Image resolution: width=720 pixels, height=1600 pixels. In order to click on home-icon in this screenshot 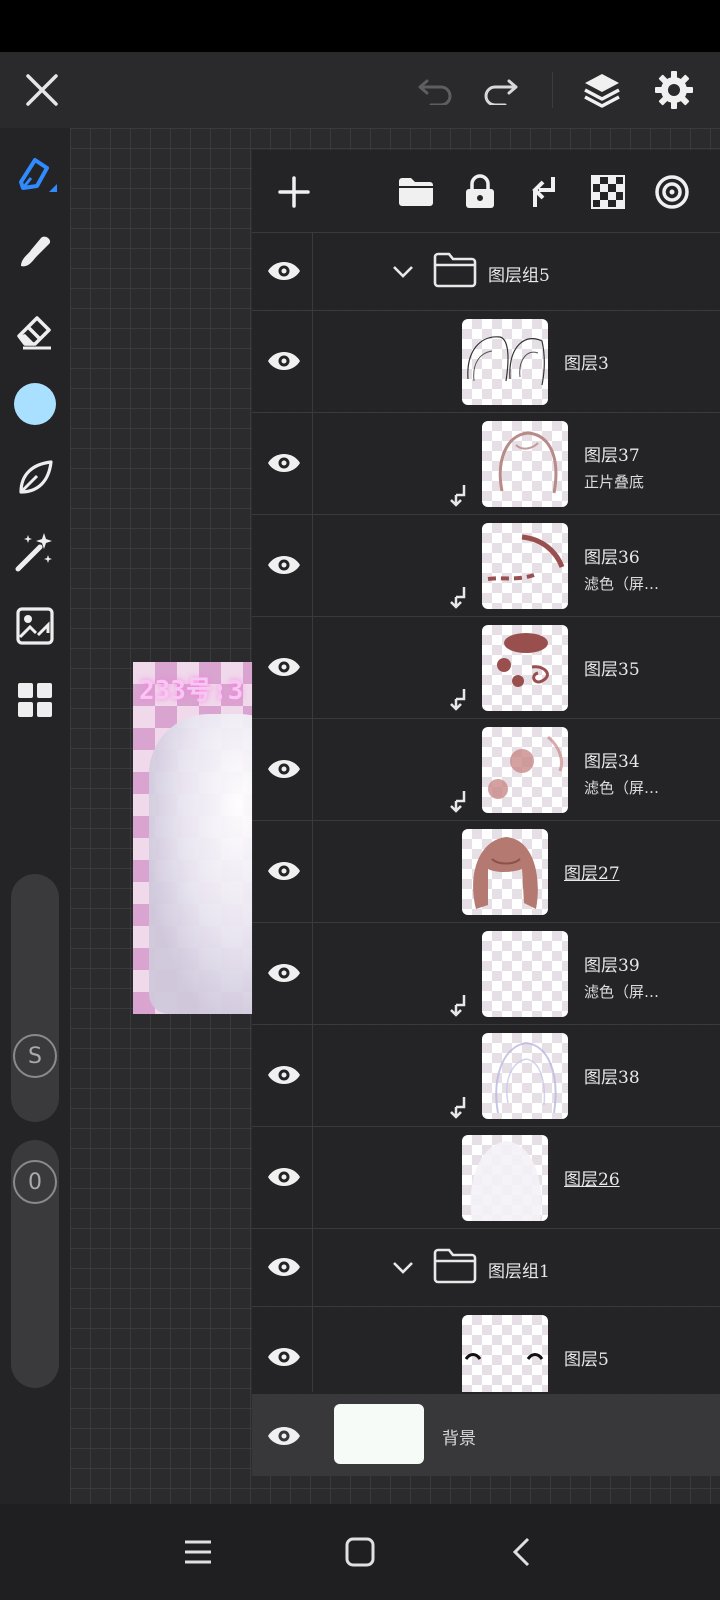, I will do `click(360, 1552)`.